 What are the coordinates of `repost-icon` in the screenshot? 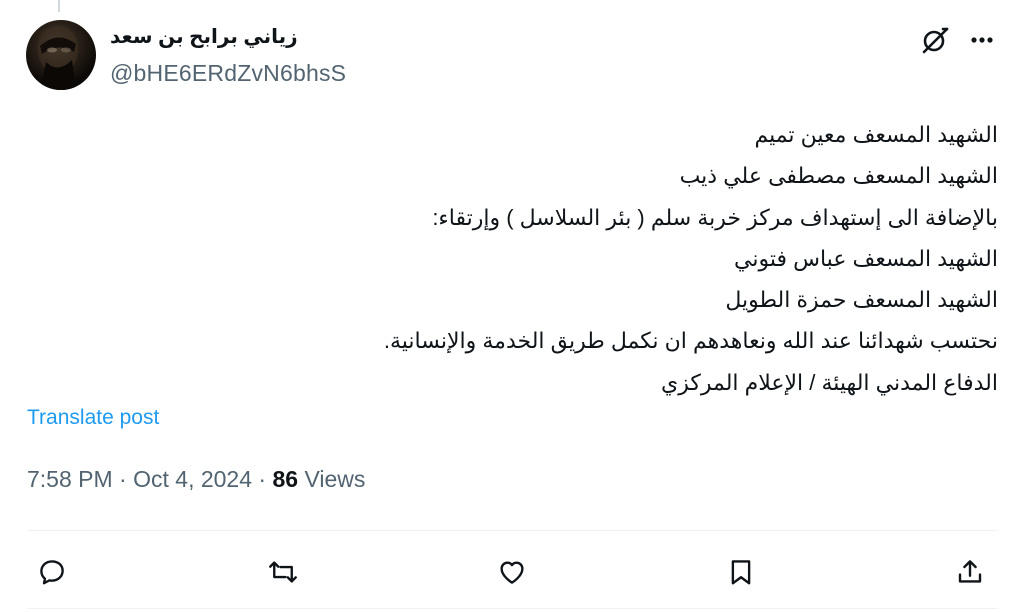 It's located at (283, 572).